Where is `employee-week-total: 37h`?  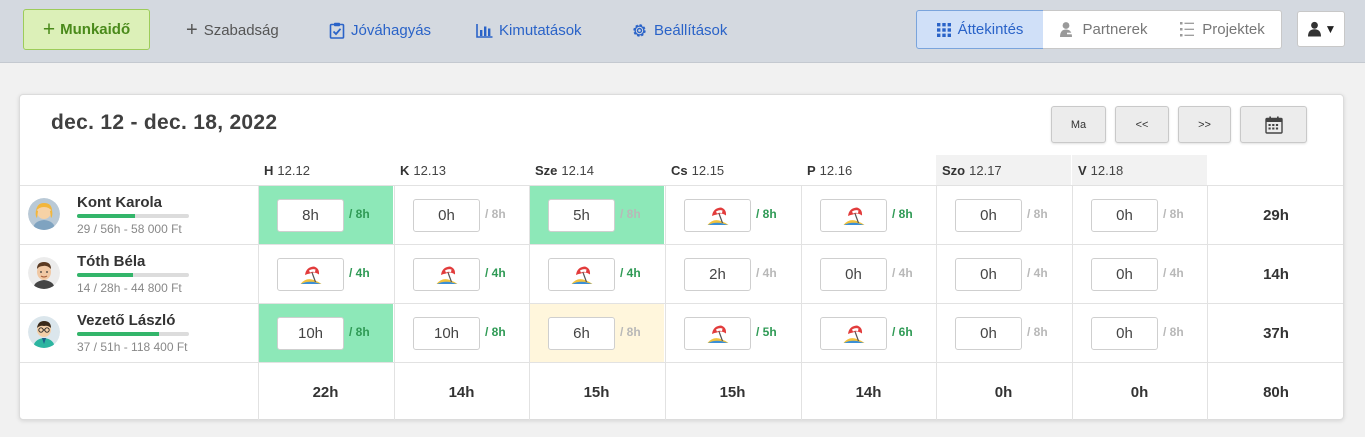
employee-week-total: 37h is located at coordinates (1276, 333).